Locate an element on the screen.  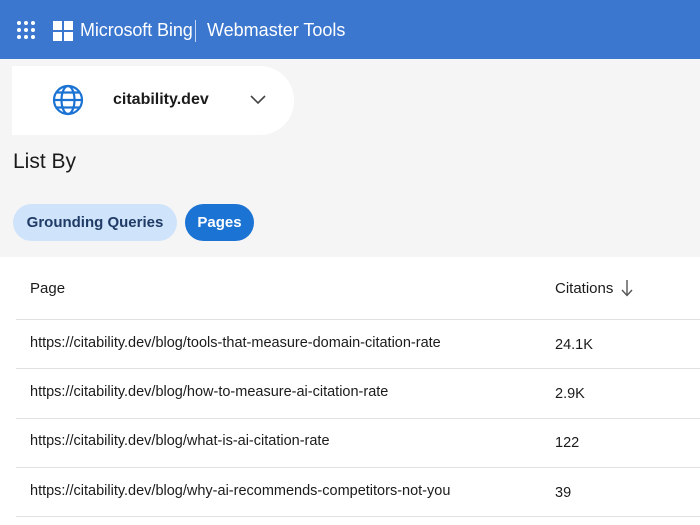
site-name: citability.dev is located at coordinates (161, 100).